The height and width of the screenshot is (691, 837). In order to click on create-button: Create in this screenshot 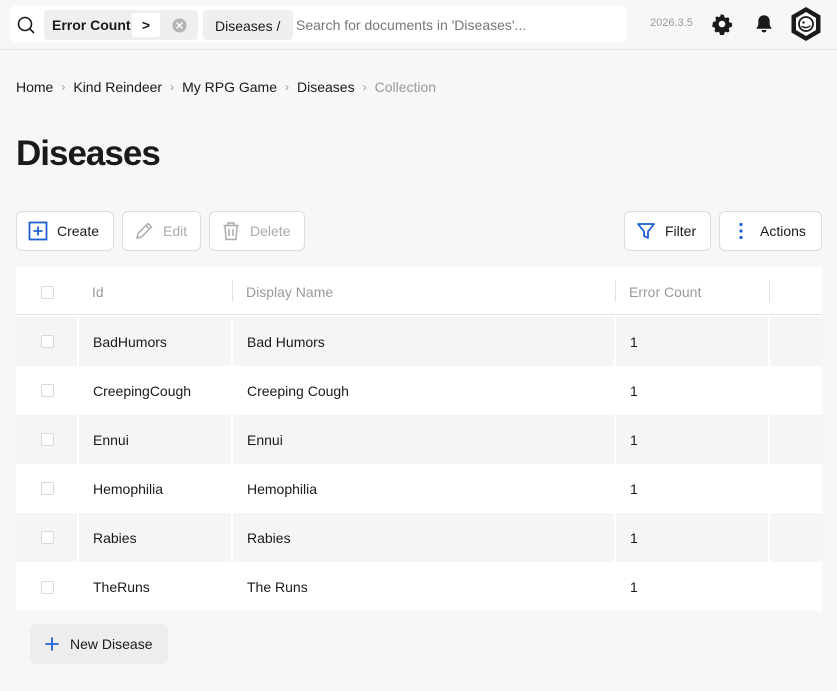, I will do `click(65, 231)`.